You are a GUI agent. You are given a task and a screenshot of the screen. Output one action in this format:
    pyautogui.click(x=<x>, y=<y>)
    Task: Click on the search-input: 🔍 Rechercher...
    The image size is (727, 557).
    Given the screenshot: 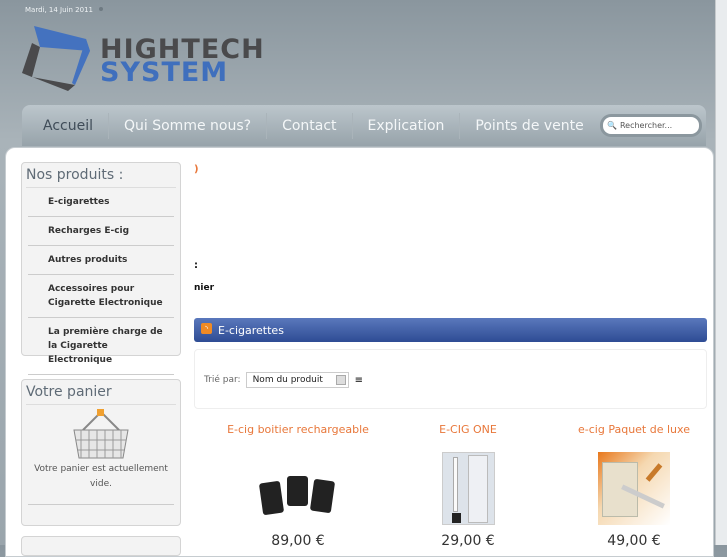 What is the action you would take?
    pyautogui.click(x=651, y=125)
    